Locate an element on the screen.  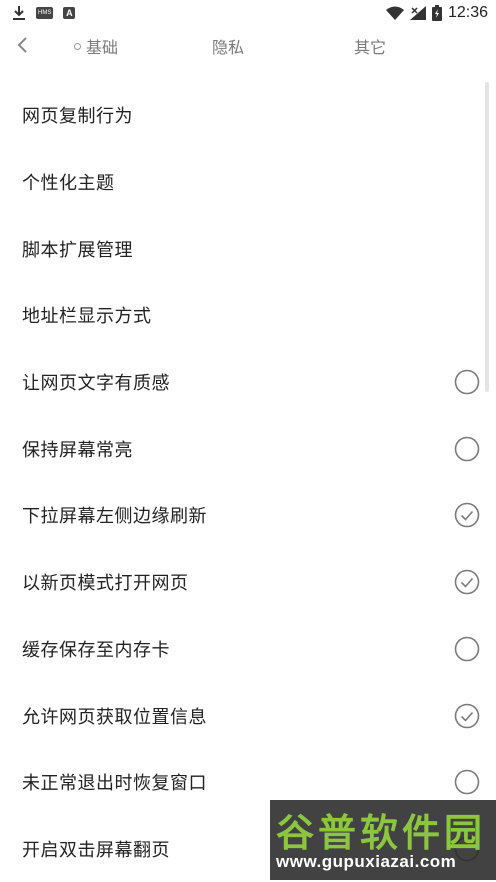
setting-keep-screen-on: 保持屏幕常亮 is located at coordinates (248, 448).